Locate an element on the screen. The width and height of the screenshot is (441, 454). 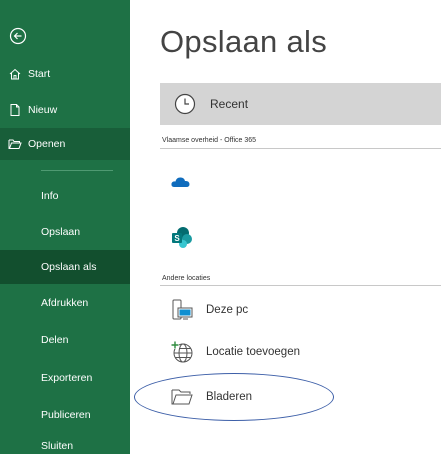
nav-item-start: Start is located at coordinates (65, 74).